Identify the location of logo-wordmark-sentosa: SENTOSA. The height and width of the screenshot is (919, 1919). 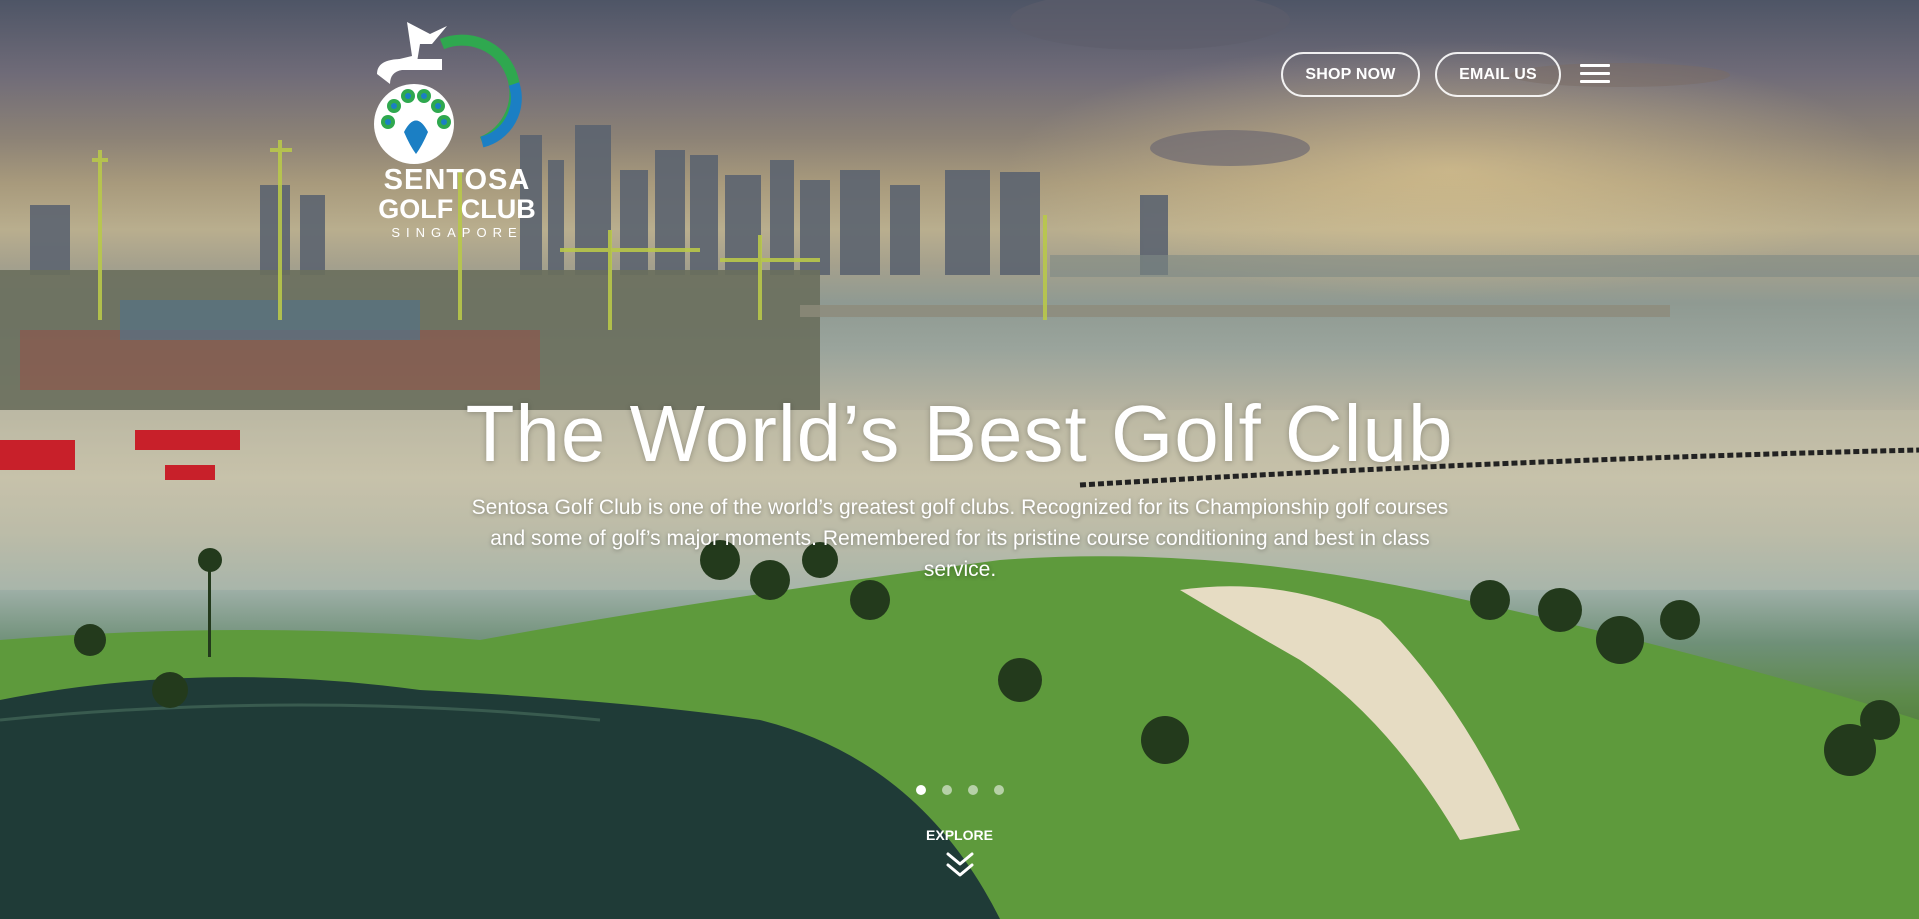
(457, 180).